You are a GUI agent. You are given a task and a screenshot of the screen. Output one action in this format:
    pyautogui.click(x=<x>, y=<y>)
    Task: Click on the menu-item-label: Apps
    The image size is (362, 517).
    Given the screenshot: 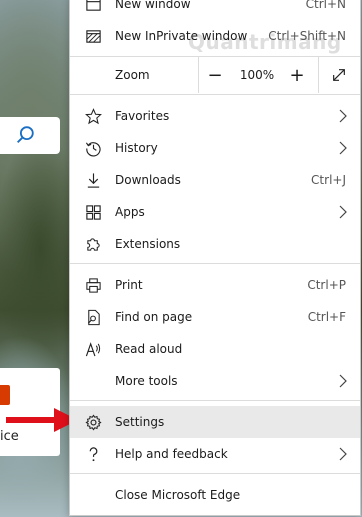 What is the action you would take?
    pyautogui.click(x=130, y=212)
    